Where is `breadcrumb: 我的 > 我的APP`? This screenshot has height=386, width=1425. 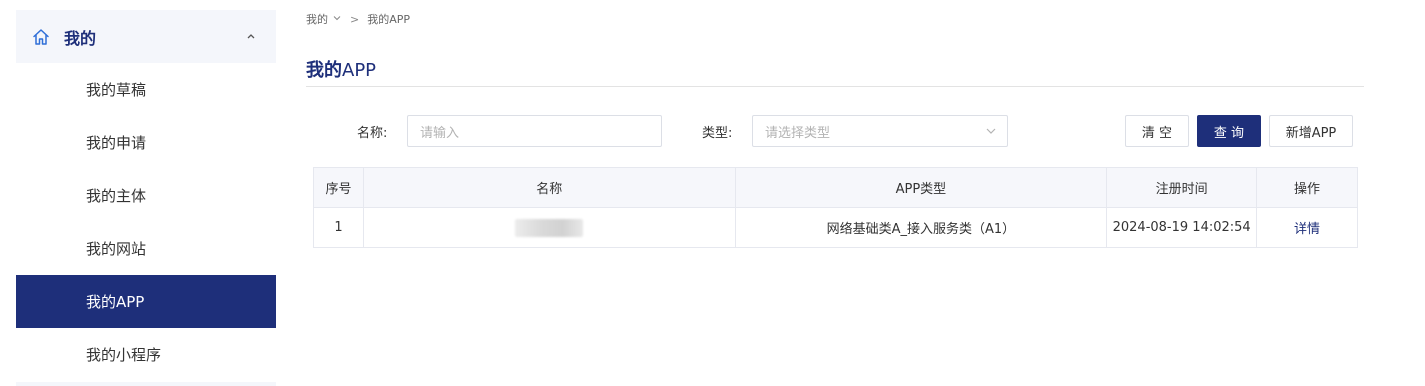
breadcrumb: 我的 > 我的APP is located at coordinates (358, 19).